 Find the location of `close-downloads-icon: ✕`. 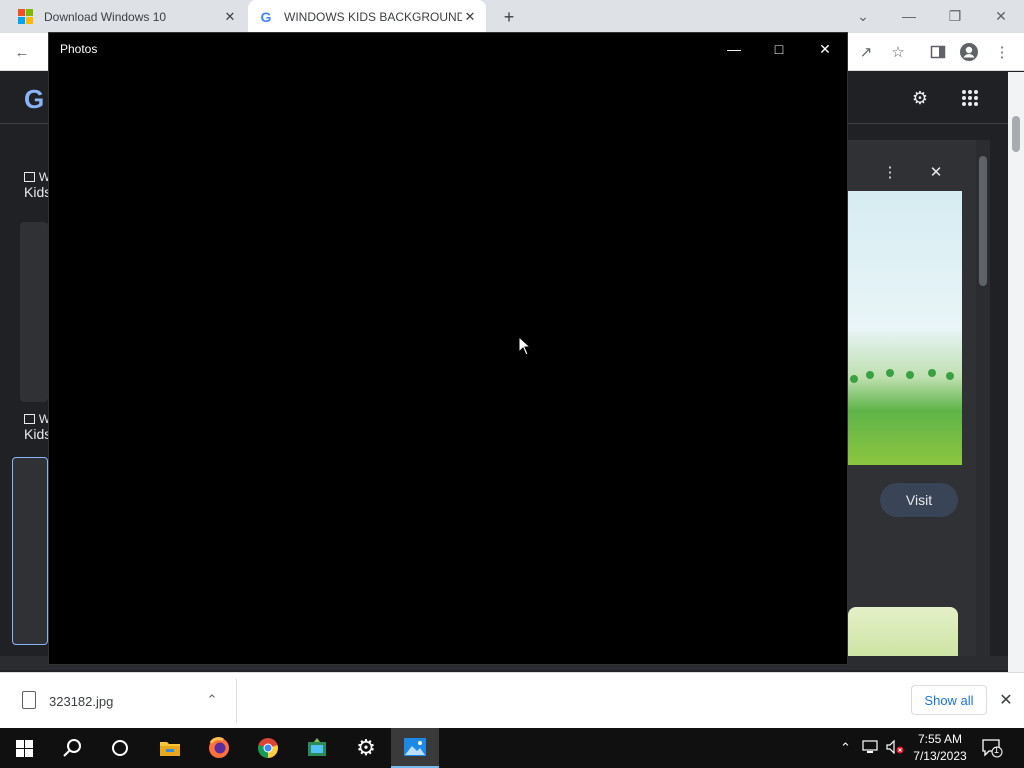

close-downloads-icon: ✕ is located at coordinates (1006, 700).